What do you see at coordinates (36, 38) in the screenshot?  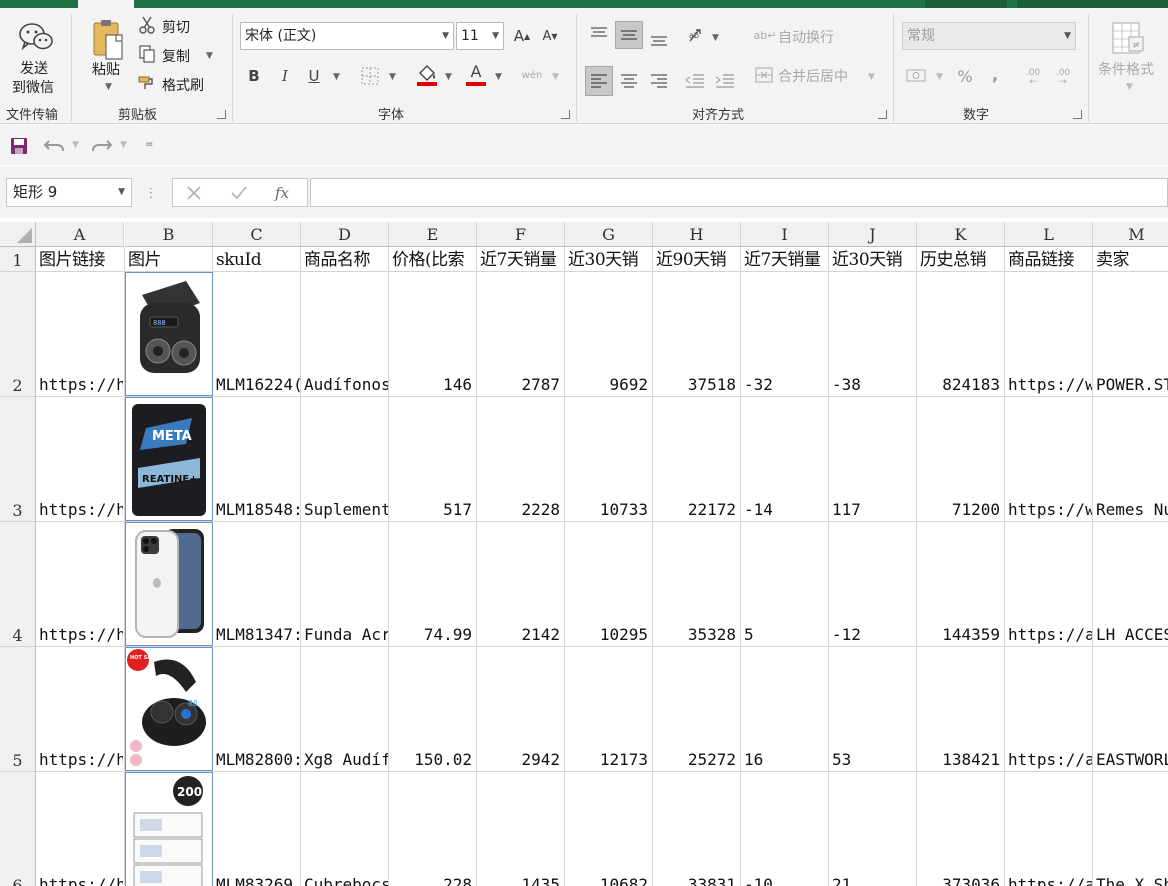 I see `wechat-send-icon` at bounding box center [36, 38].